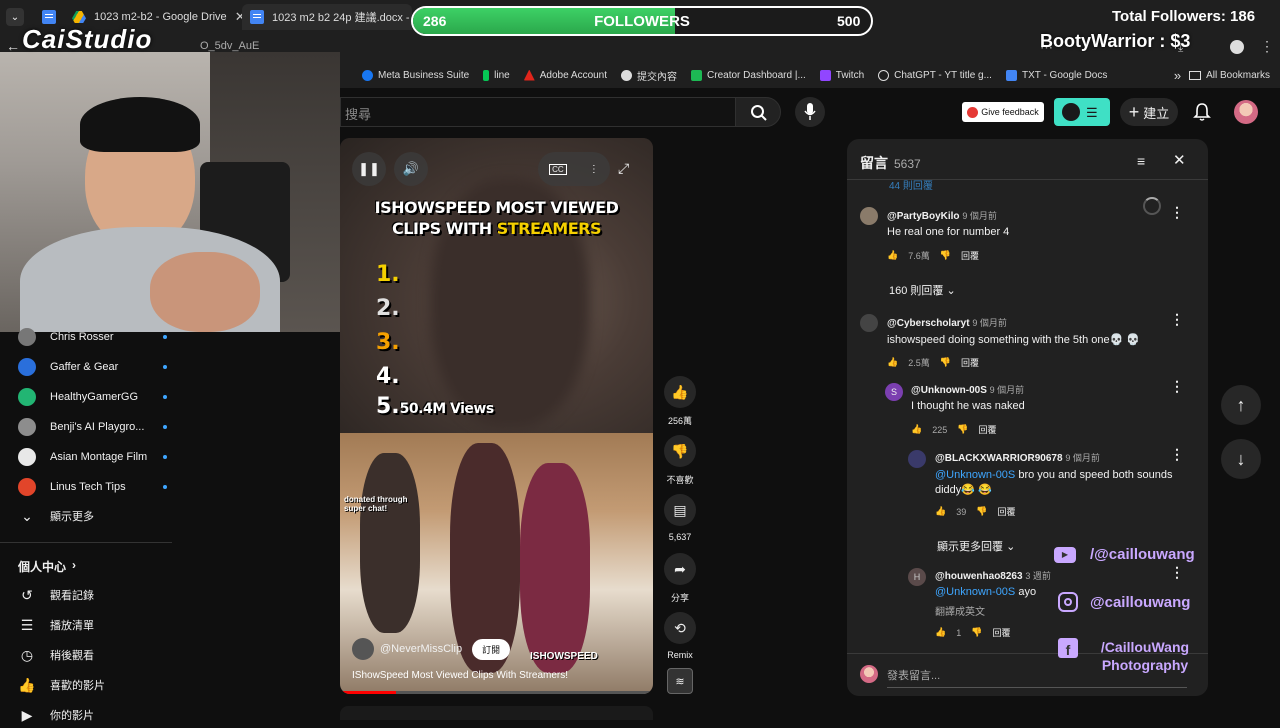 Image resolution: width=1280 pixels, height=728 pixels. What do you see at coordinates (565, 75) in the screenshot?
I see `bookmark-adobe: Adobe Account` at bounding box center [565, 75].